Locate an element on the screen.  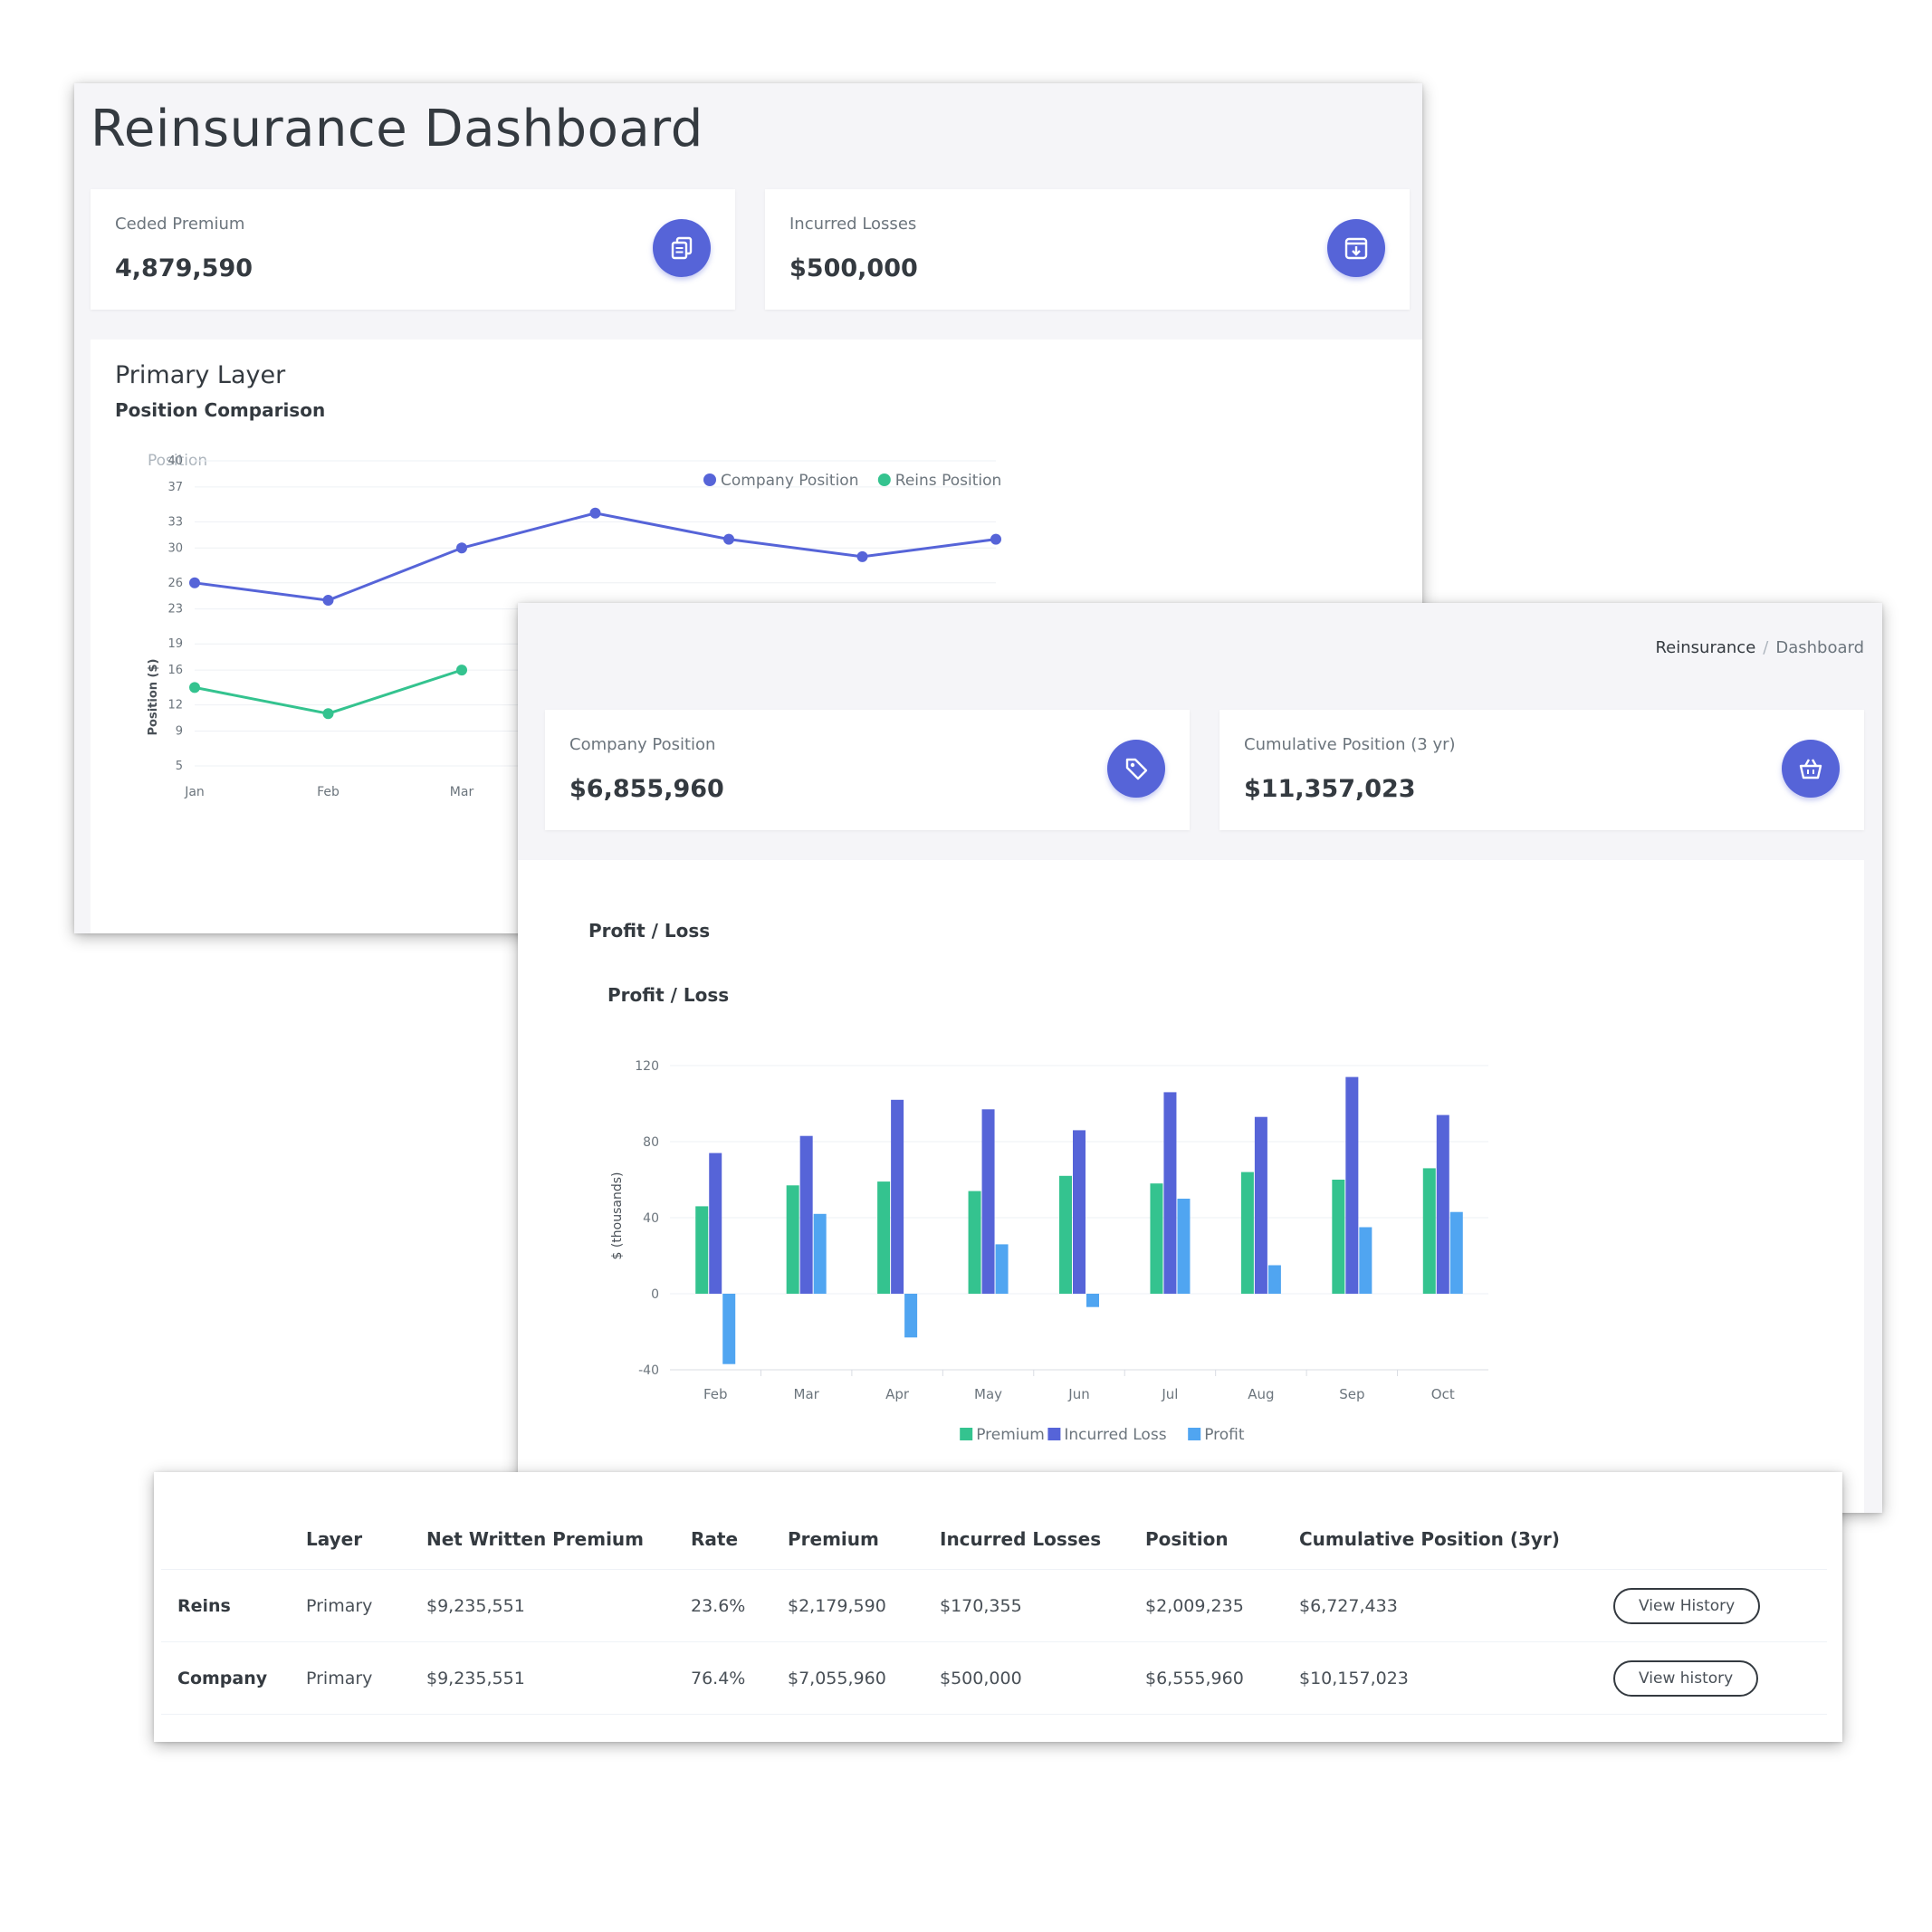
header-cell-layer: Layer is located at coordinates (366, 1539).